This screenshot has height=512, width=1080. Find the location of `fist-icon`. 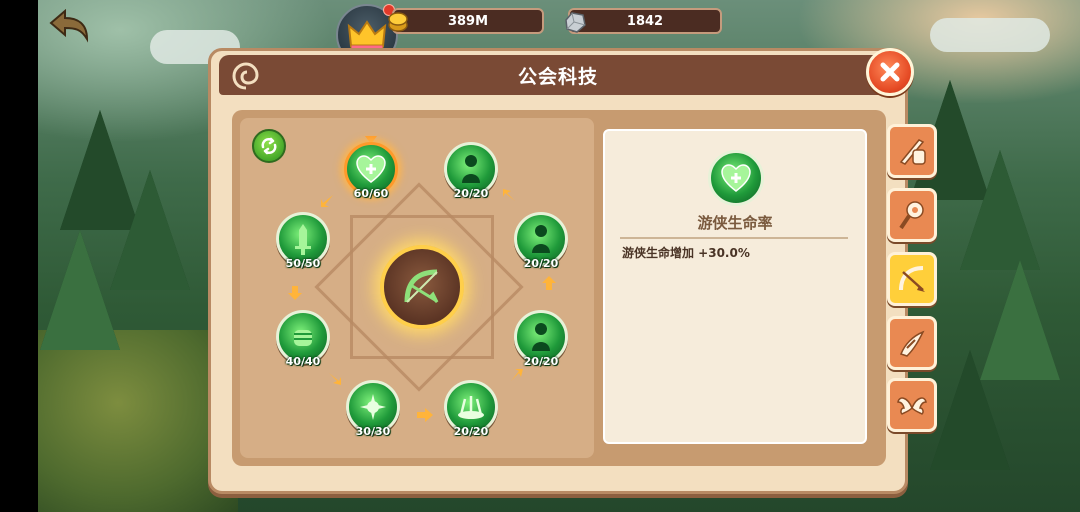

fist-icon is located at coordinates (303, 338).